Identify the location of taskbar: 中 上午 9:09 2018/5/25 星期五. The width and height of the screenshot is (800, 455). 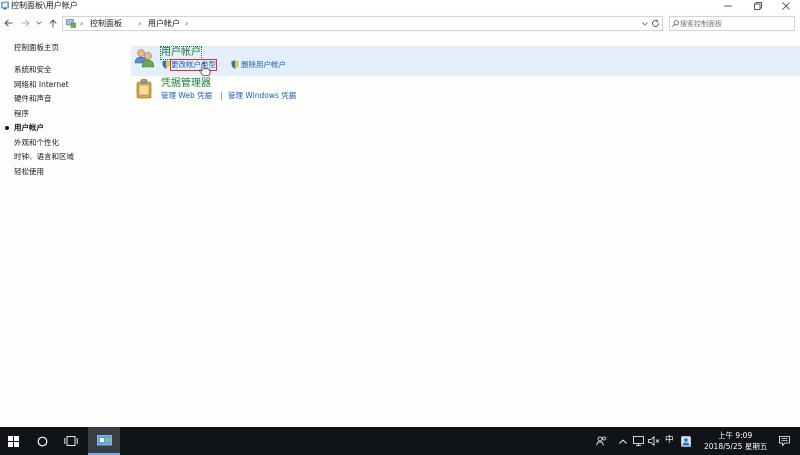
(400, 441).